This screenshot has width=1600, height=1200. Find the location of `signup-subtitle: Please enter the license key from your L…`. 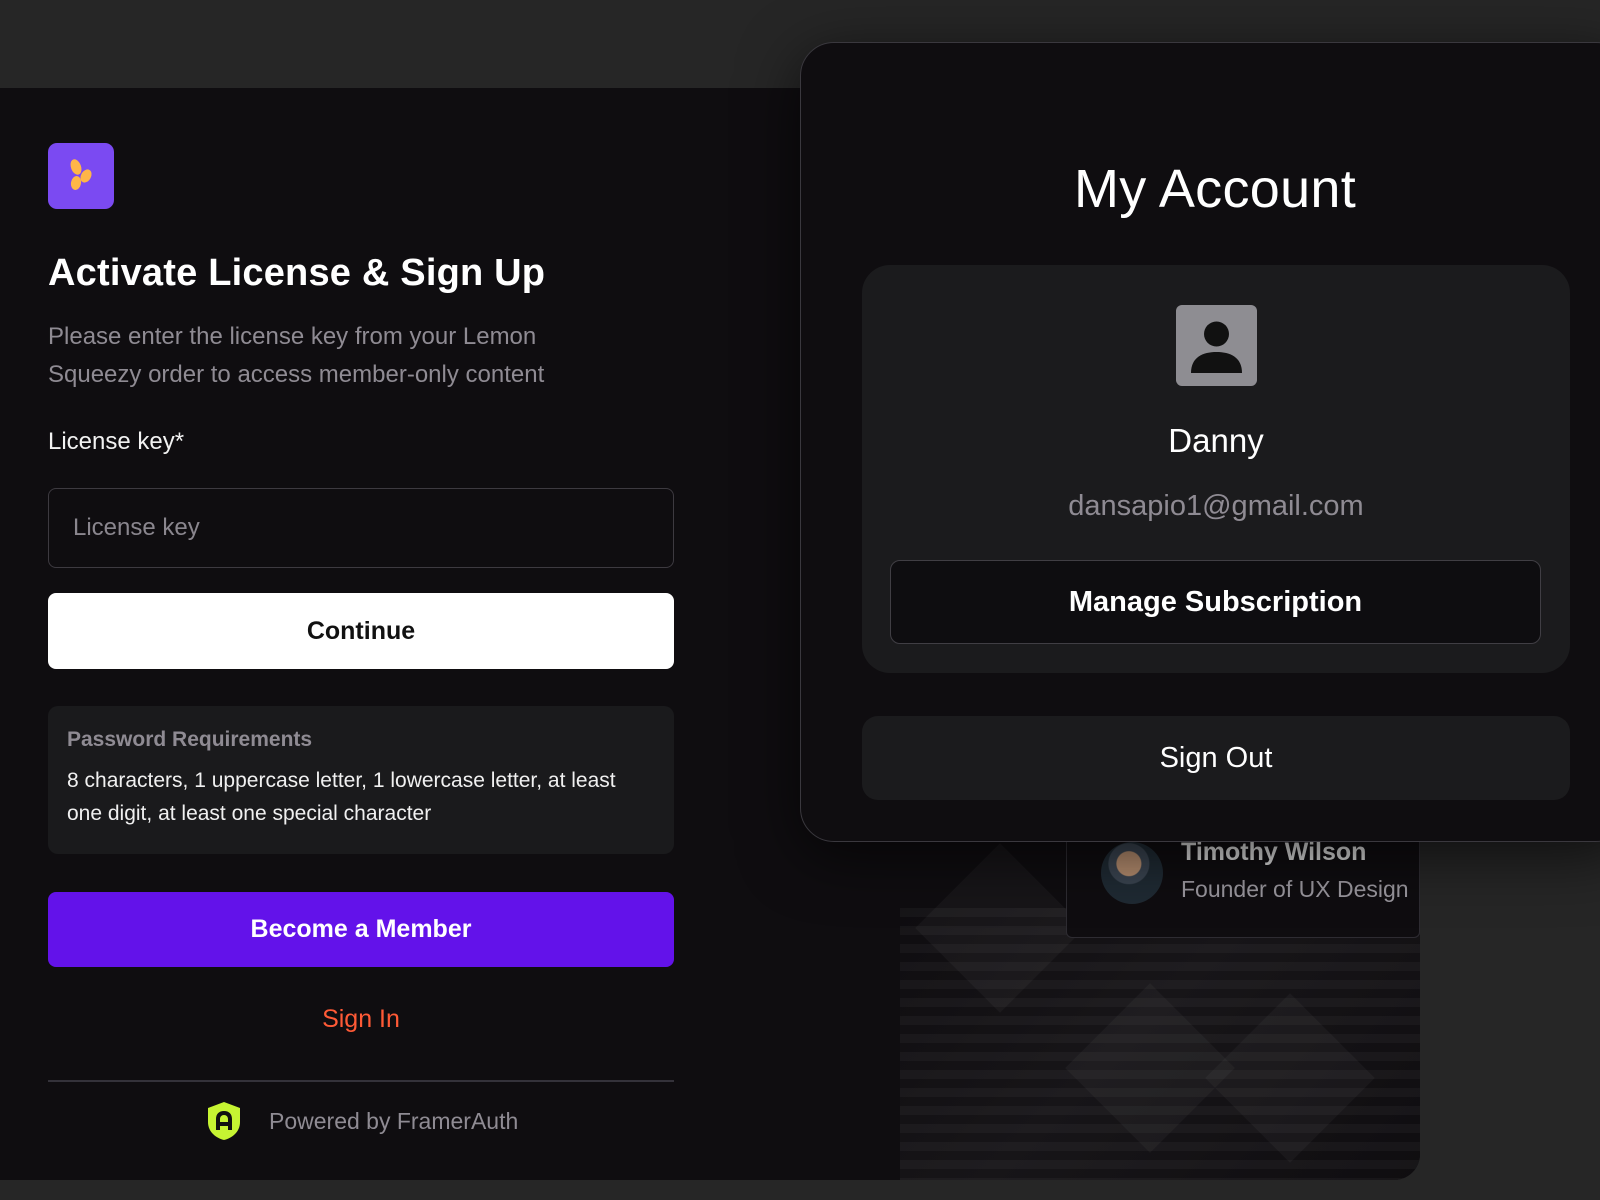

signup-subtitle: Please enter the license key from your L… is located at coordinates (296, 355).